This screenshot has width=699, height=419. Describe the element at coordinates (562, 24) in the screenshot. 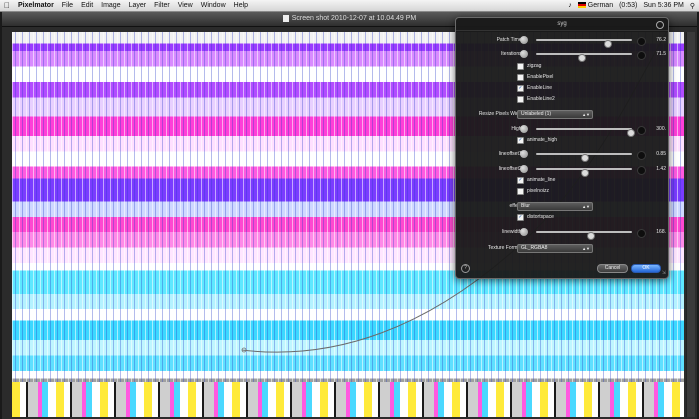

I see `dialog-title: syg` at that location.